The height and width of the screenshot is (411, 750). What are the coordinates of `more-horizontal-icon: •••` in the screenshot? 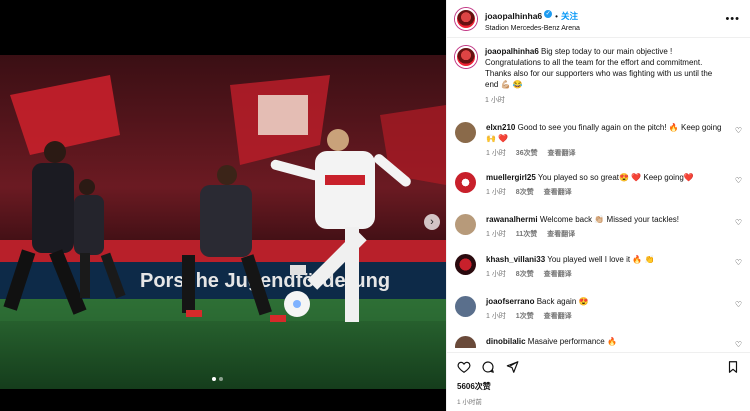 It's located at (732, 19).